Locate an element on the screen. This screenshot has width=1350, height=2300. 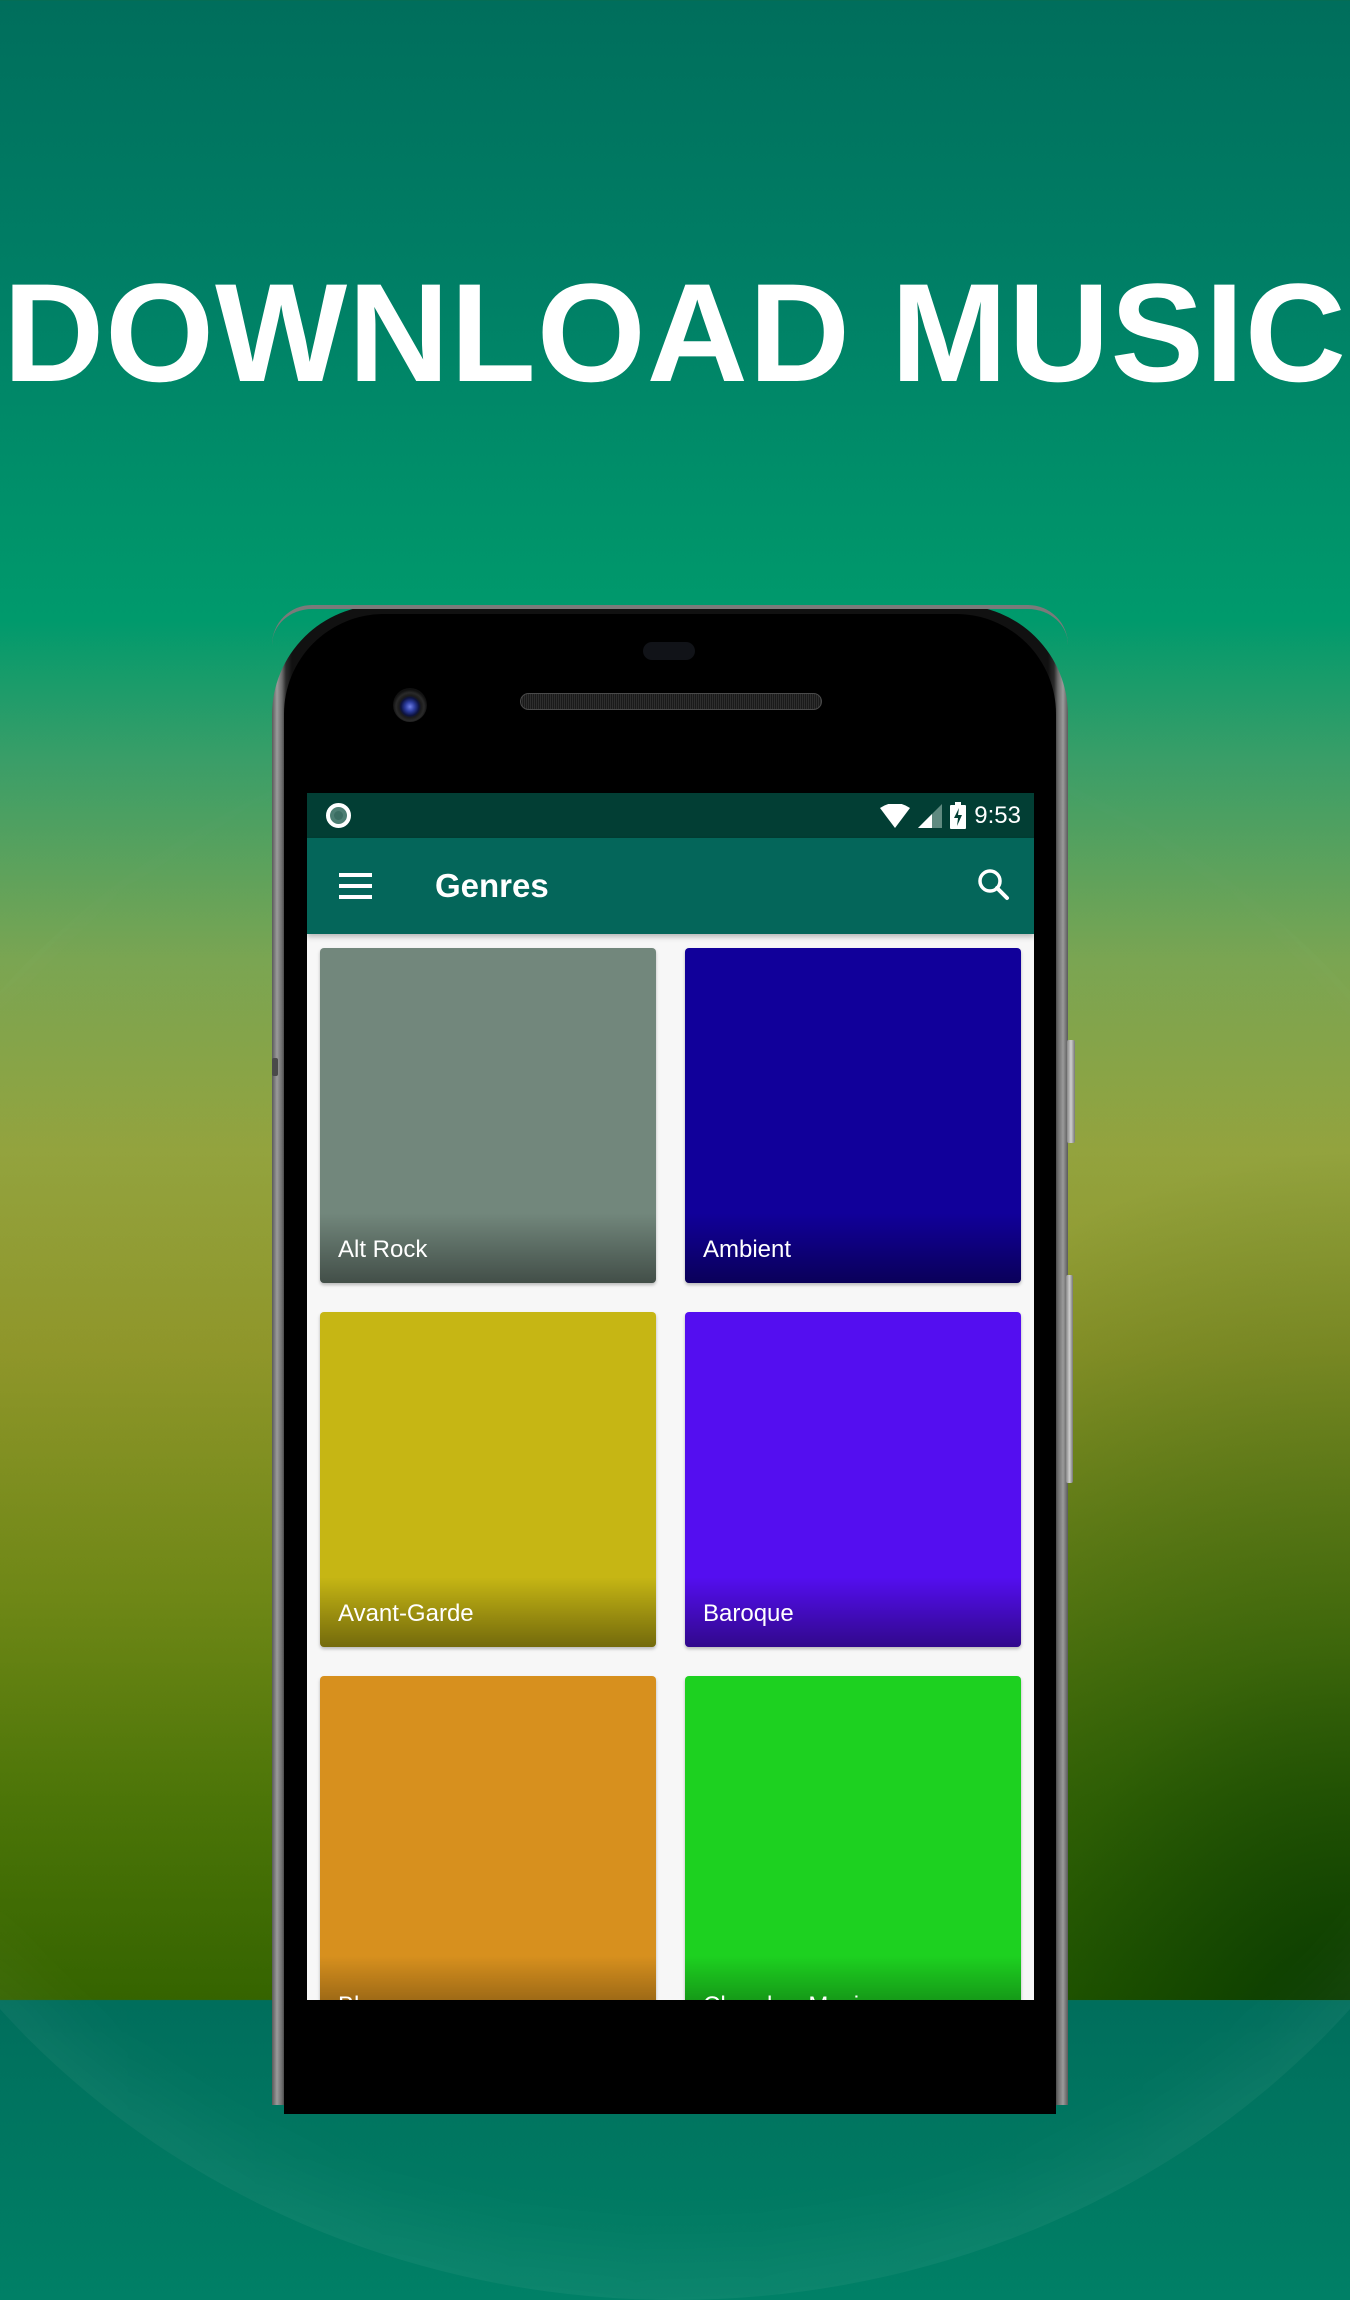
earpiece-speaker is located at coordinates (671, 701).